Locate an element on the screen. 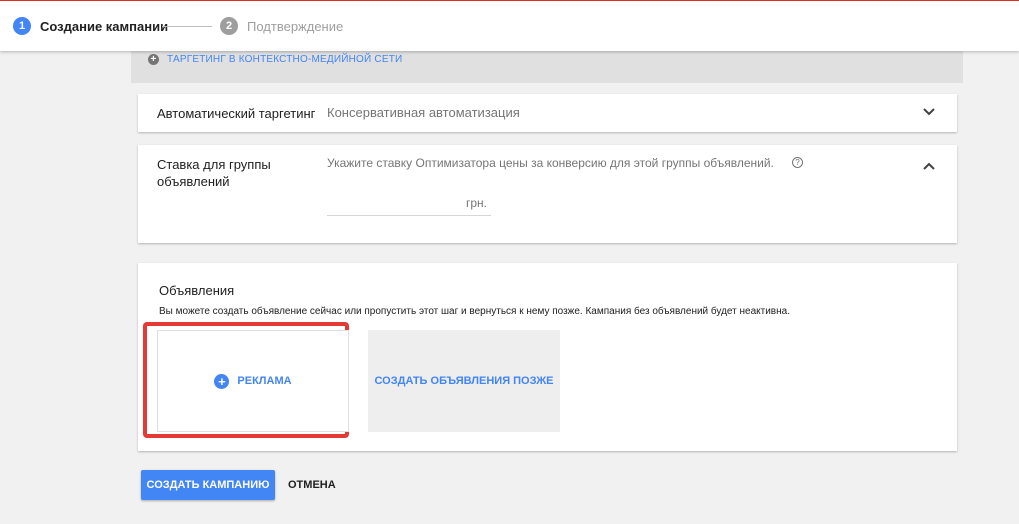  ads-title: Объявления is located at coordinates (197, 290).